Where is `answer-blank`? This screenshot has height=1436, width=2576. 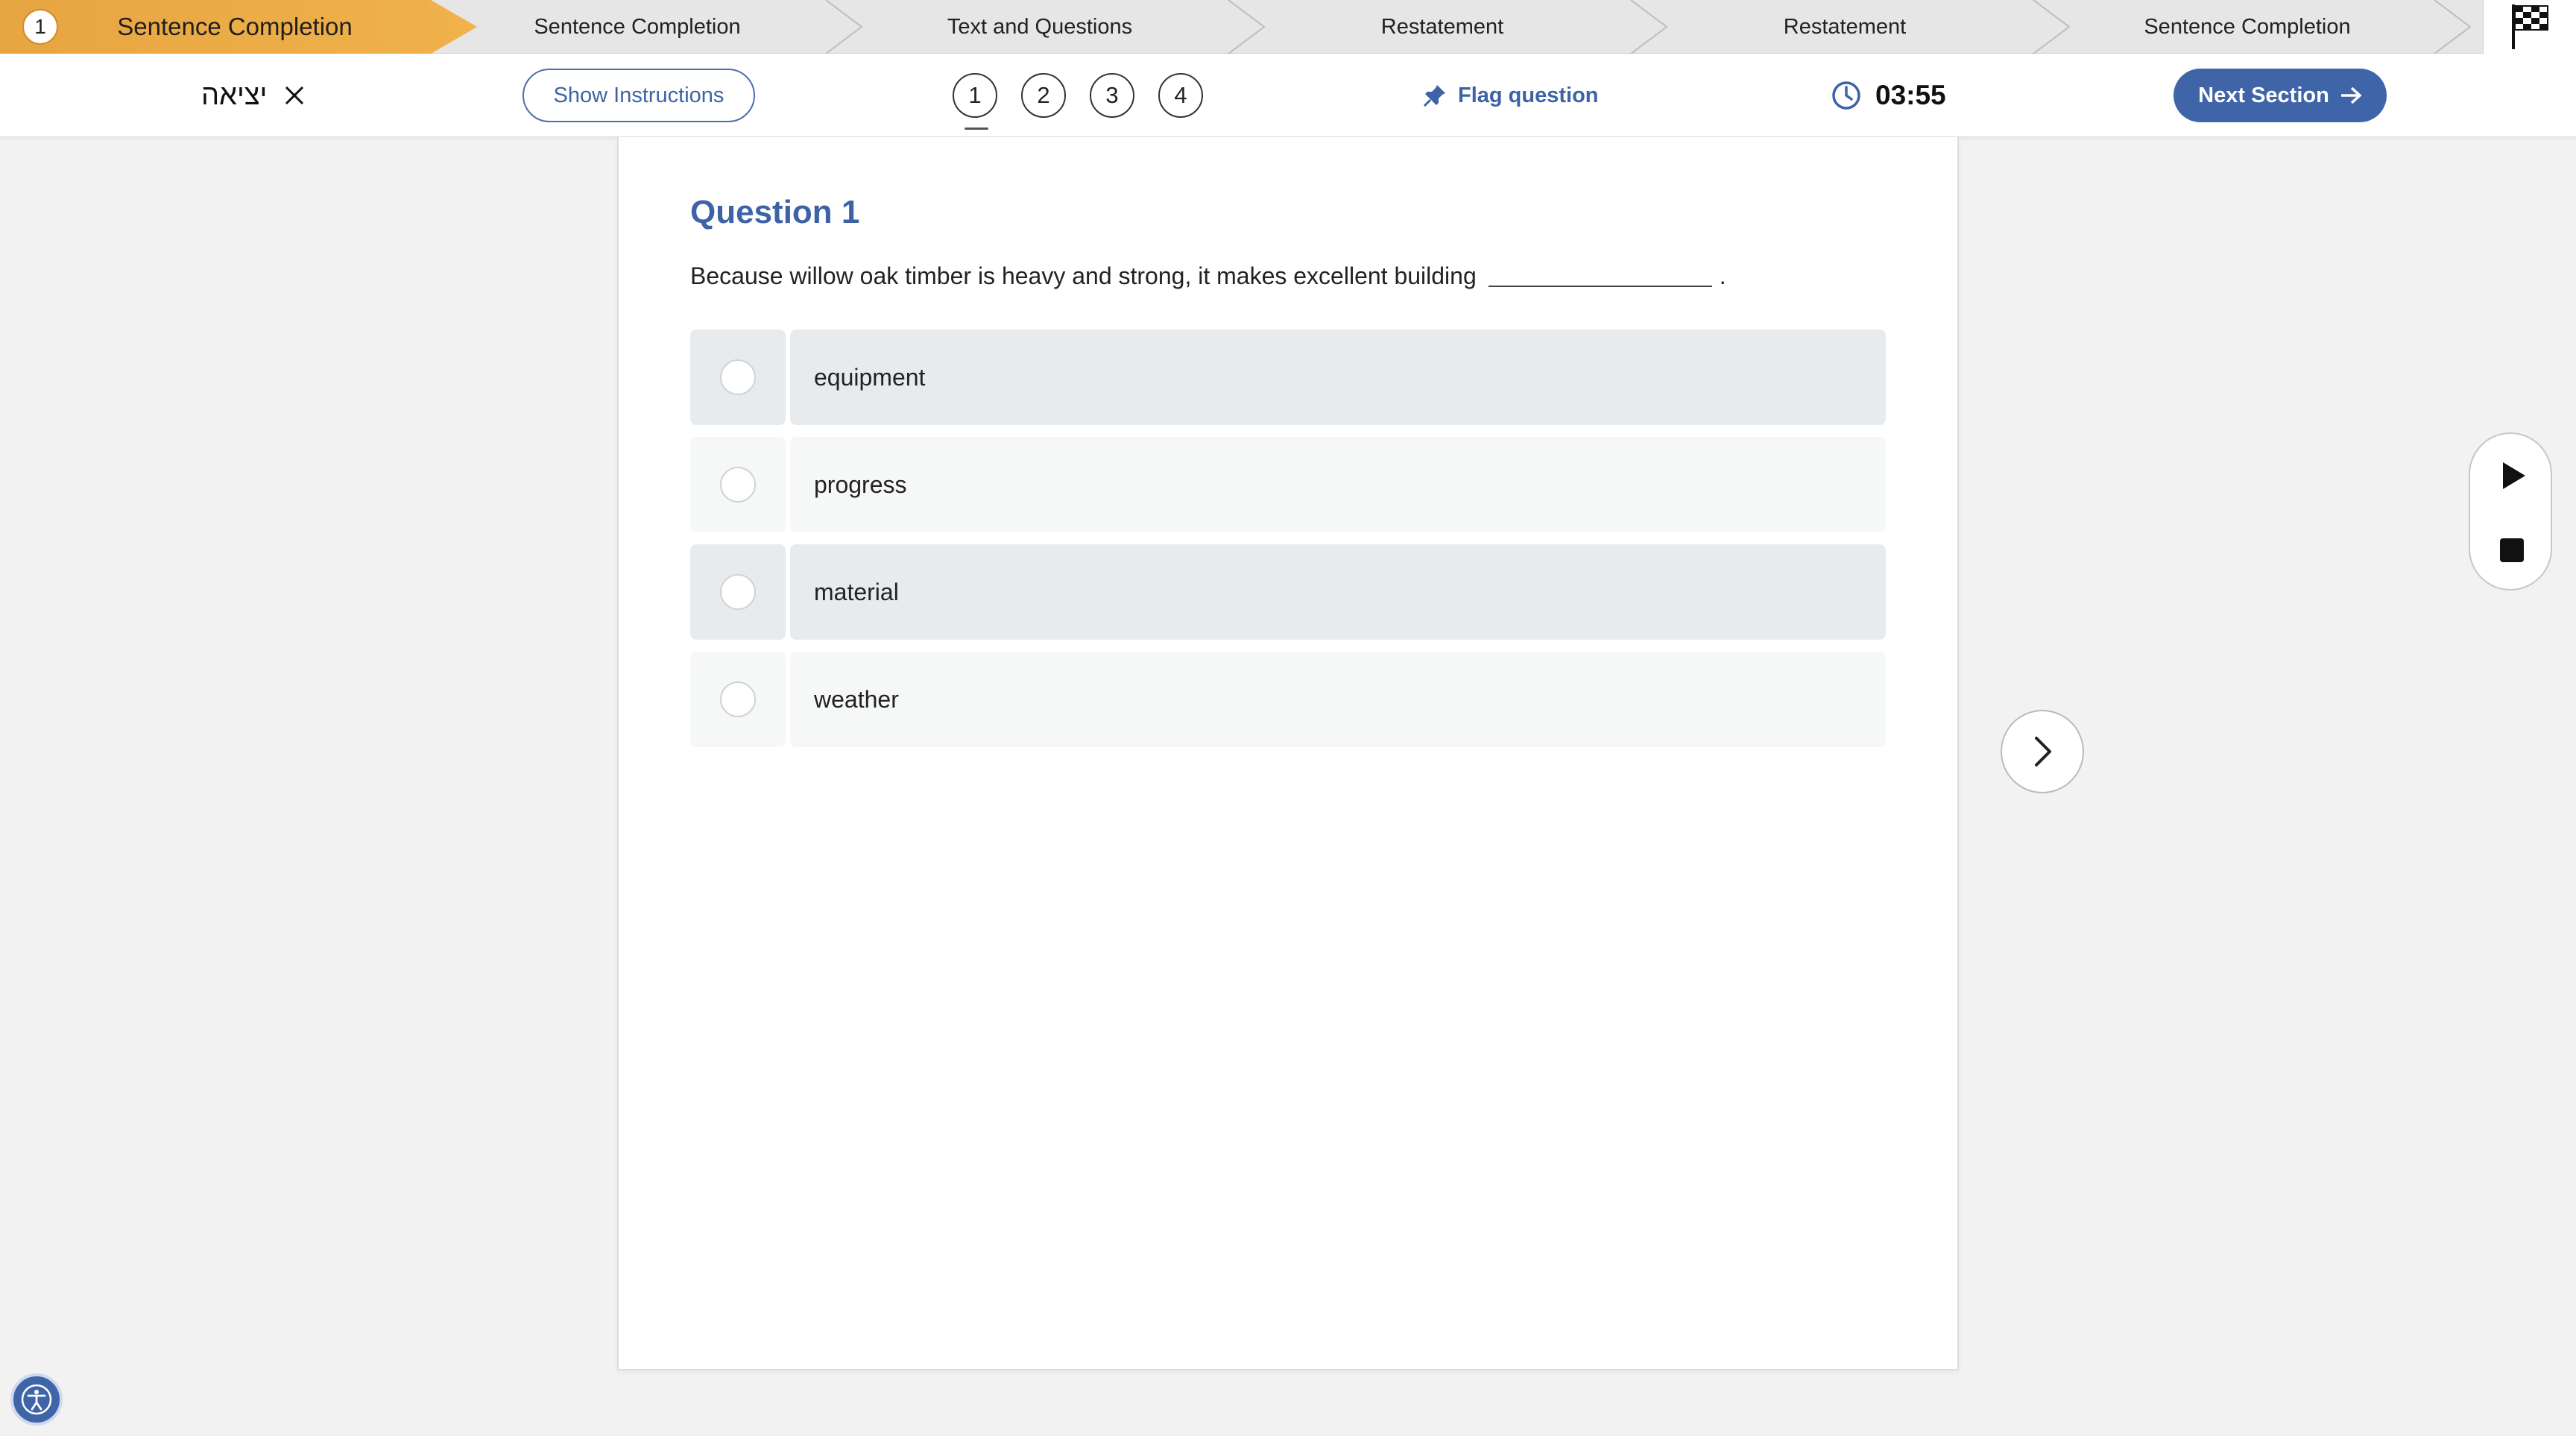
answer-blank is located at coordinates (1600, 286).